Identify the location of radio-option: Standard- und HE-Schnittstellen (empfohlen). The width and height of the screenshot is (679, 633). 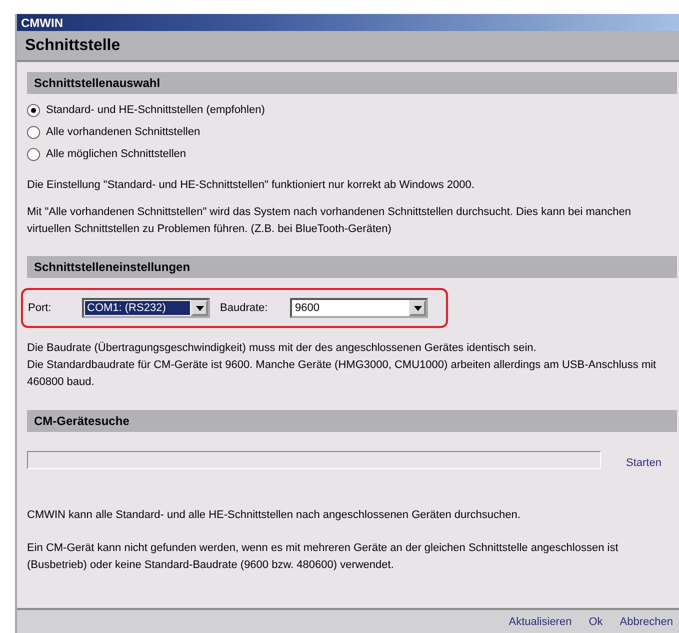
(352, 110).